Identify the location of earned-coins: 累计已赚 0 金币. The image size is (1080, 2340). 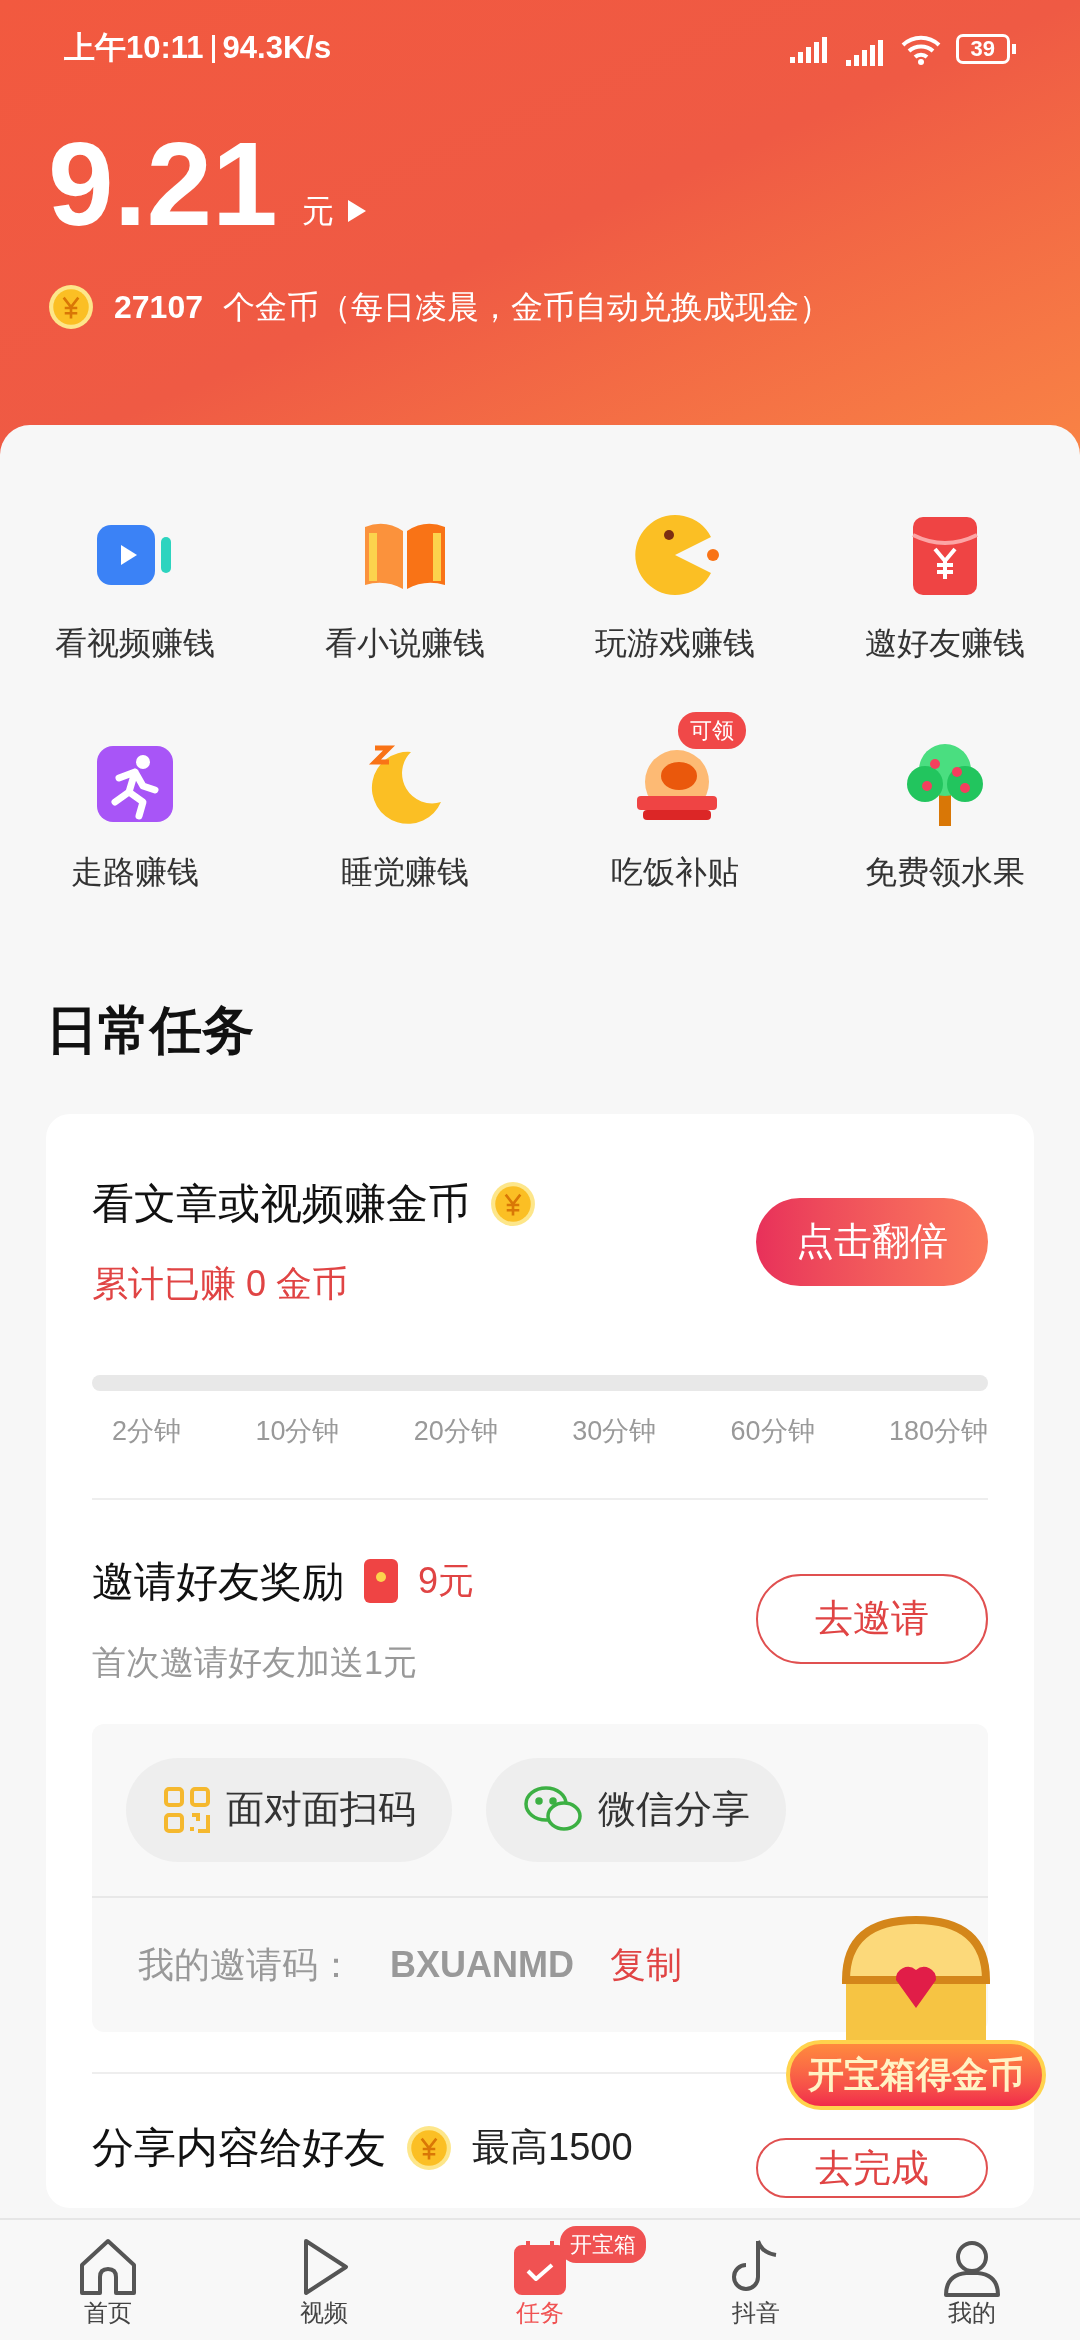
(221, 1284).